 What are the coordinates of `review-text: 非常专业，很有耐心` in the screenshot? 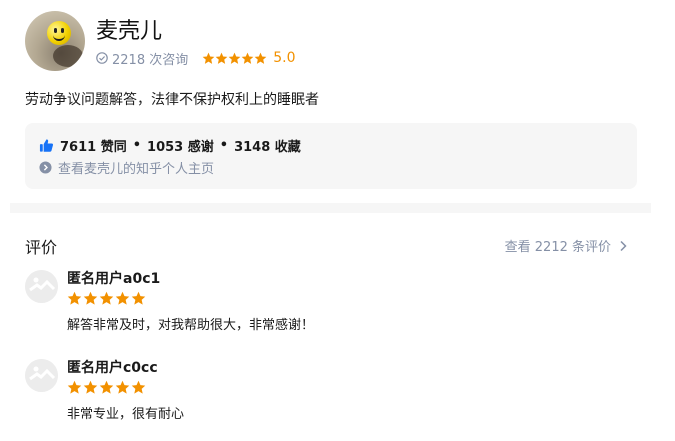 It's located at (126, 414).